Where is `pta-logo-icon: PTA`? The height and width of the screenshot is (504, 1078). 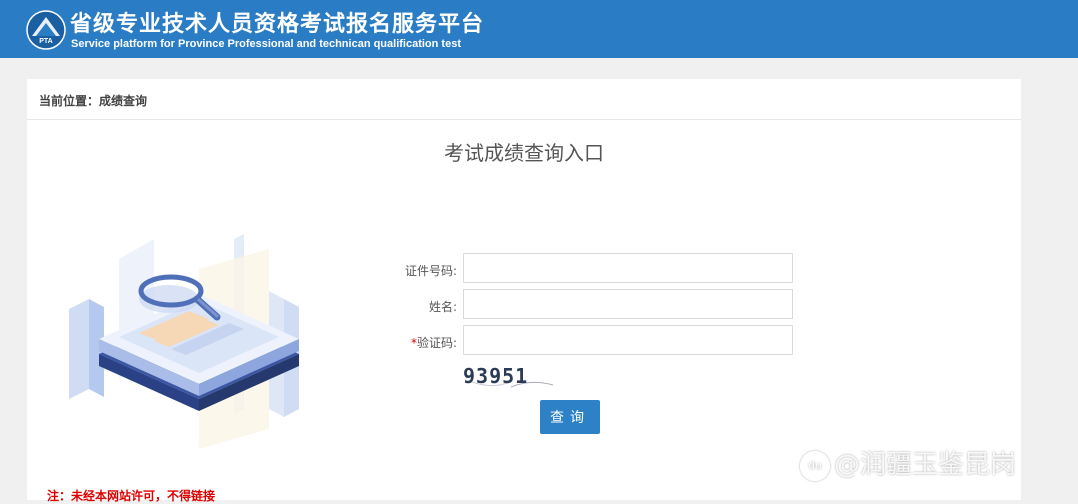
pta-logo-icon: PTA is located at coordinates (46, 30).